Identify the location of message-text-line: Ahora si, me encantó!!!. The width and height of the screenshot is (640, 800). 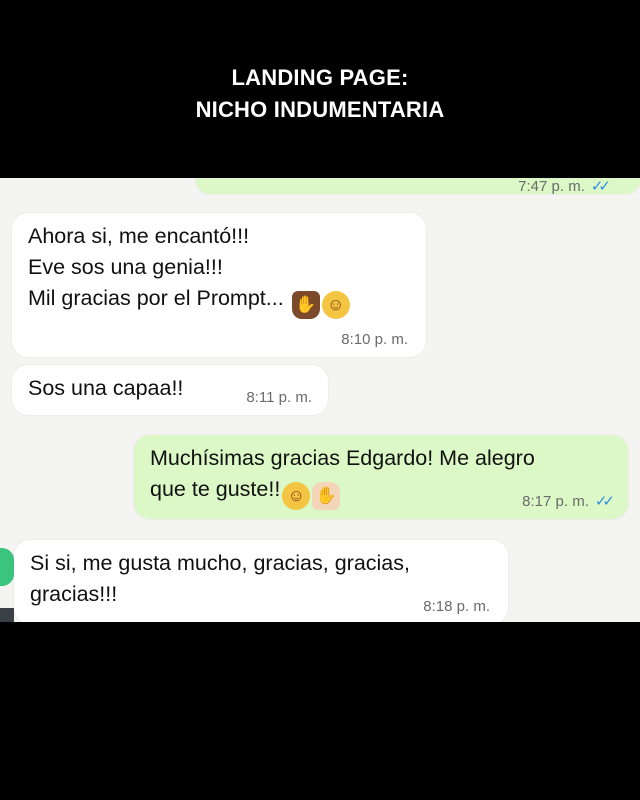
(139, 236).